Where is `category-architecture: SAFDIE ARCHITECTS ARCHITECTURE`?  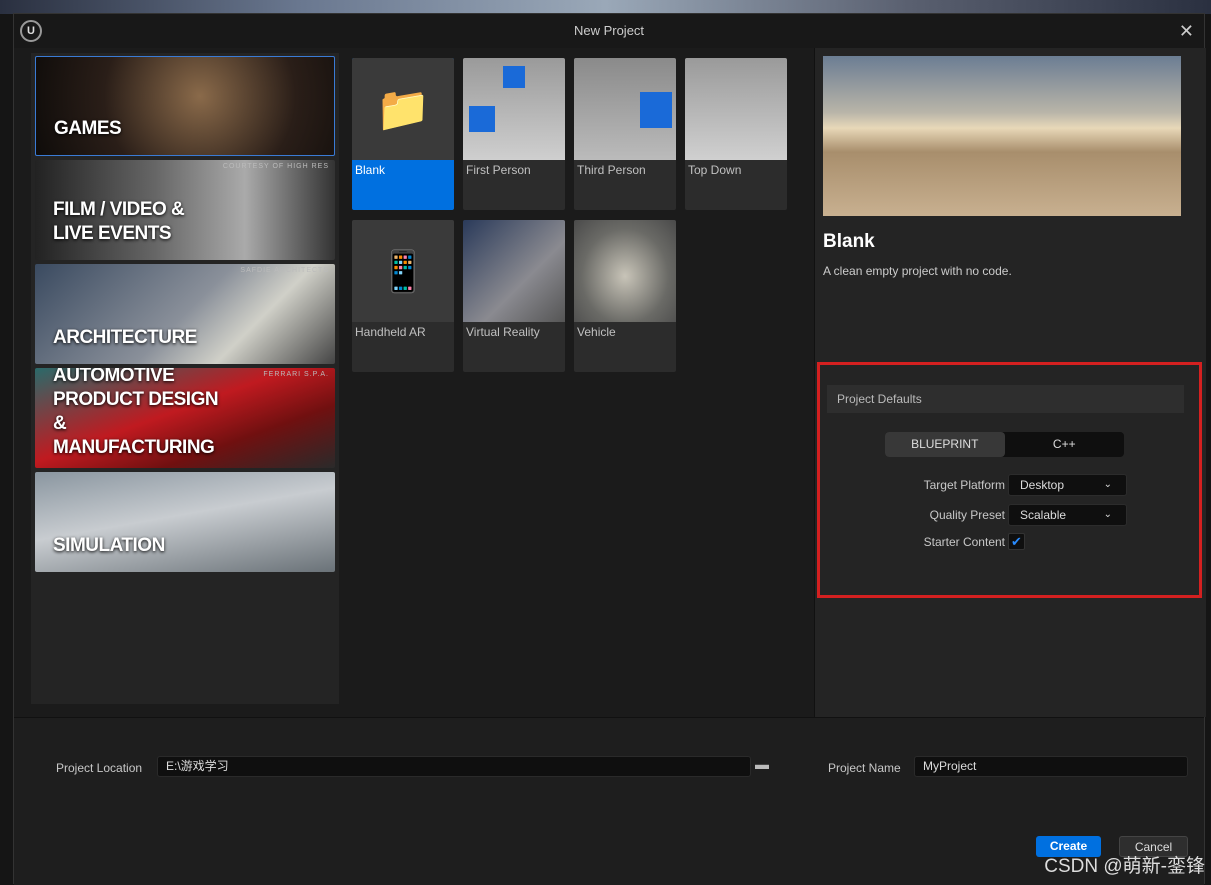
category-architecture: SAFDIE ARCHITECTS ARCHITECTURE is located at coordinates (185, 314).